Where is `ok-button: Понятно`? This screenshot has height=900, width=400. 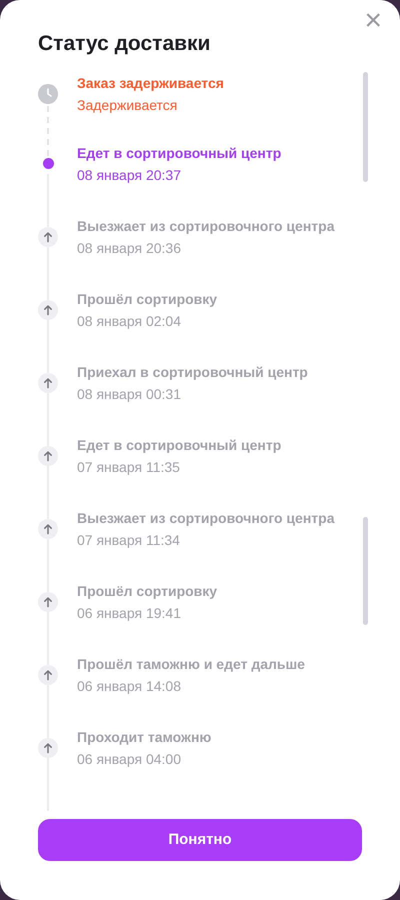
ok-button: Понятно is located at coordinates (200, 840).